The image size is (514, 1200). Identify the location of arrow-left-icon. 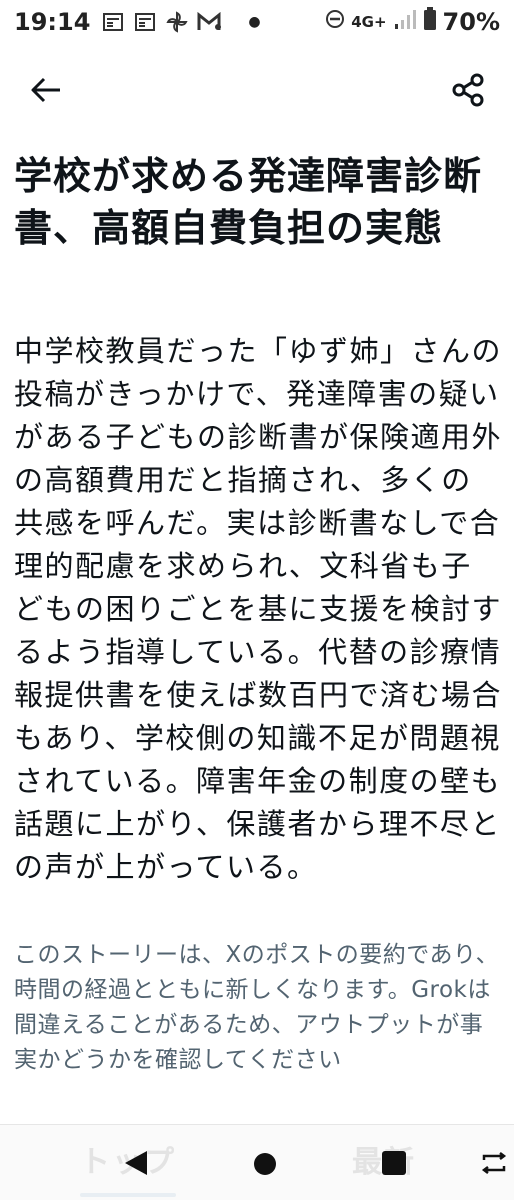
(45, 90).